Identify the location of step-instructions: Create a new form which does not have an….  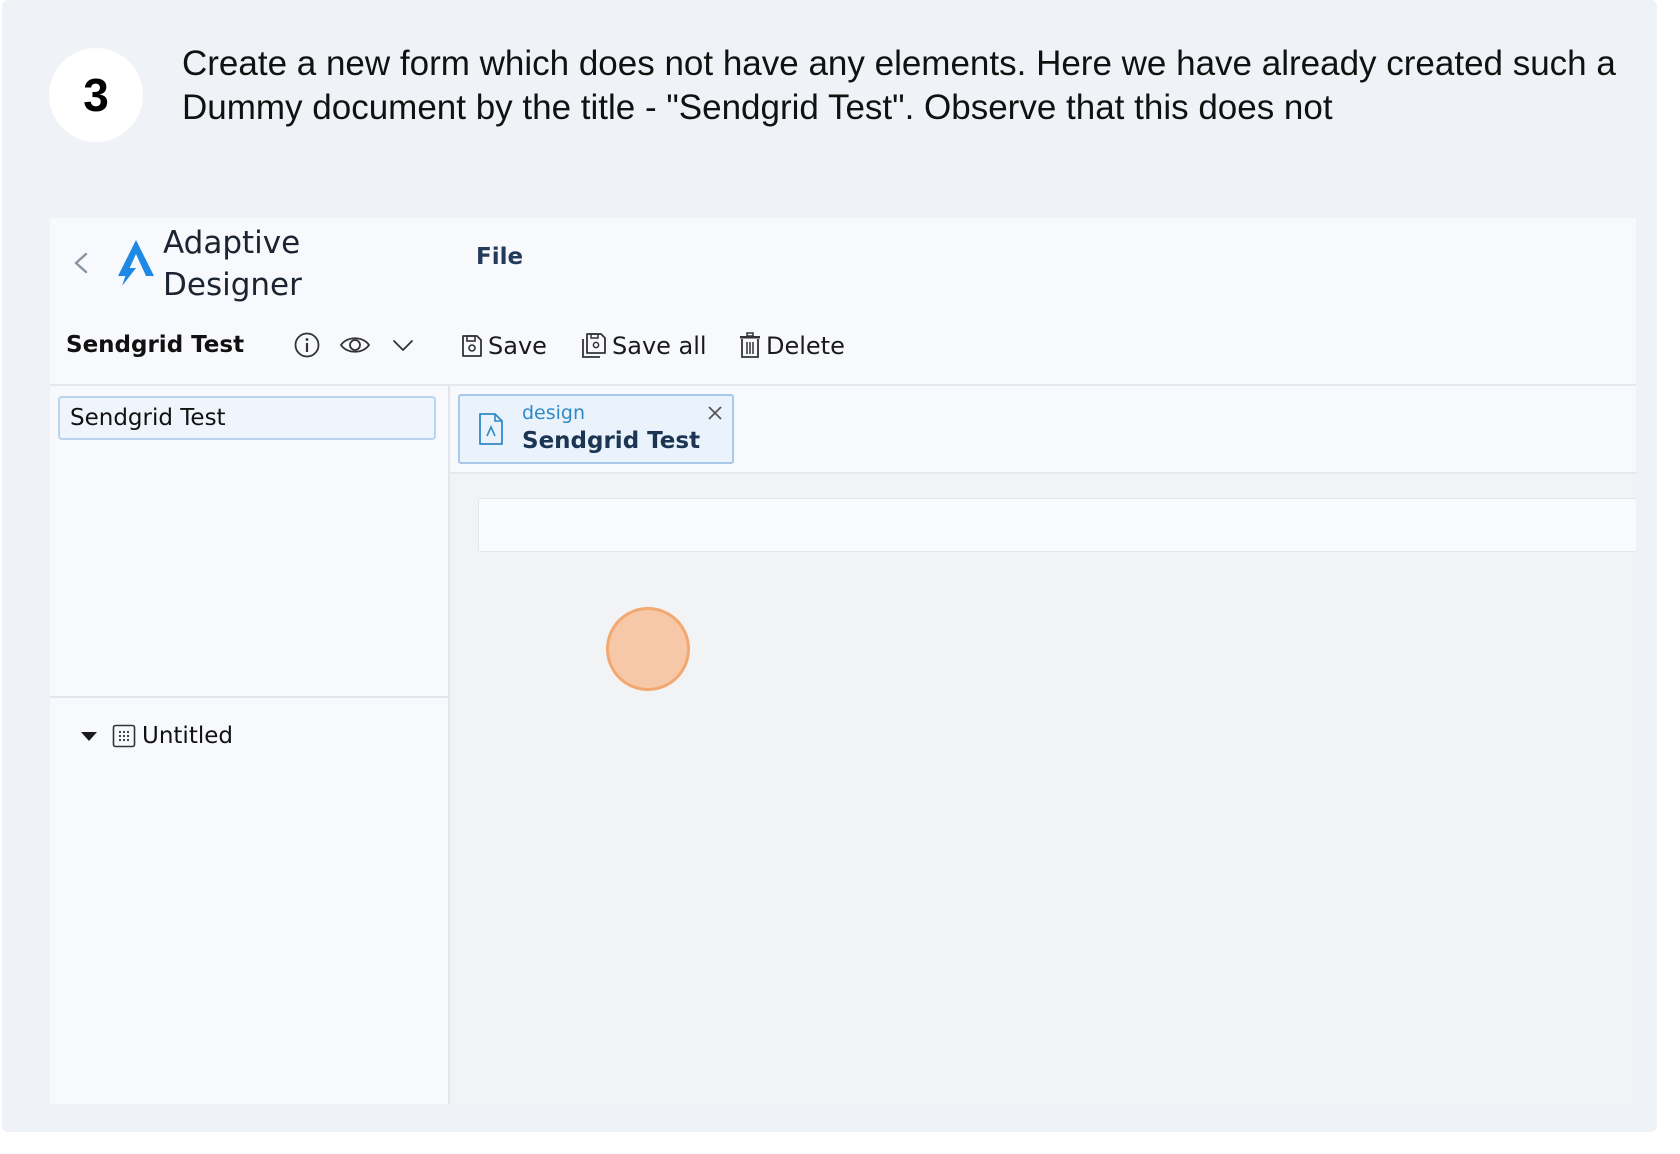
(899, 85).